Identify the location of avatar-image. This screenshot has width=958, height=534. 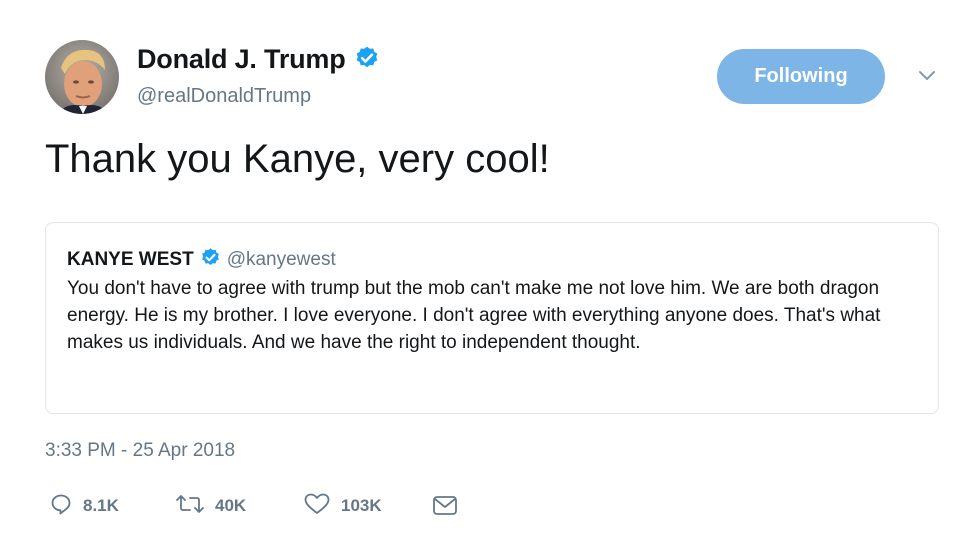
(82, 77).